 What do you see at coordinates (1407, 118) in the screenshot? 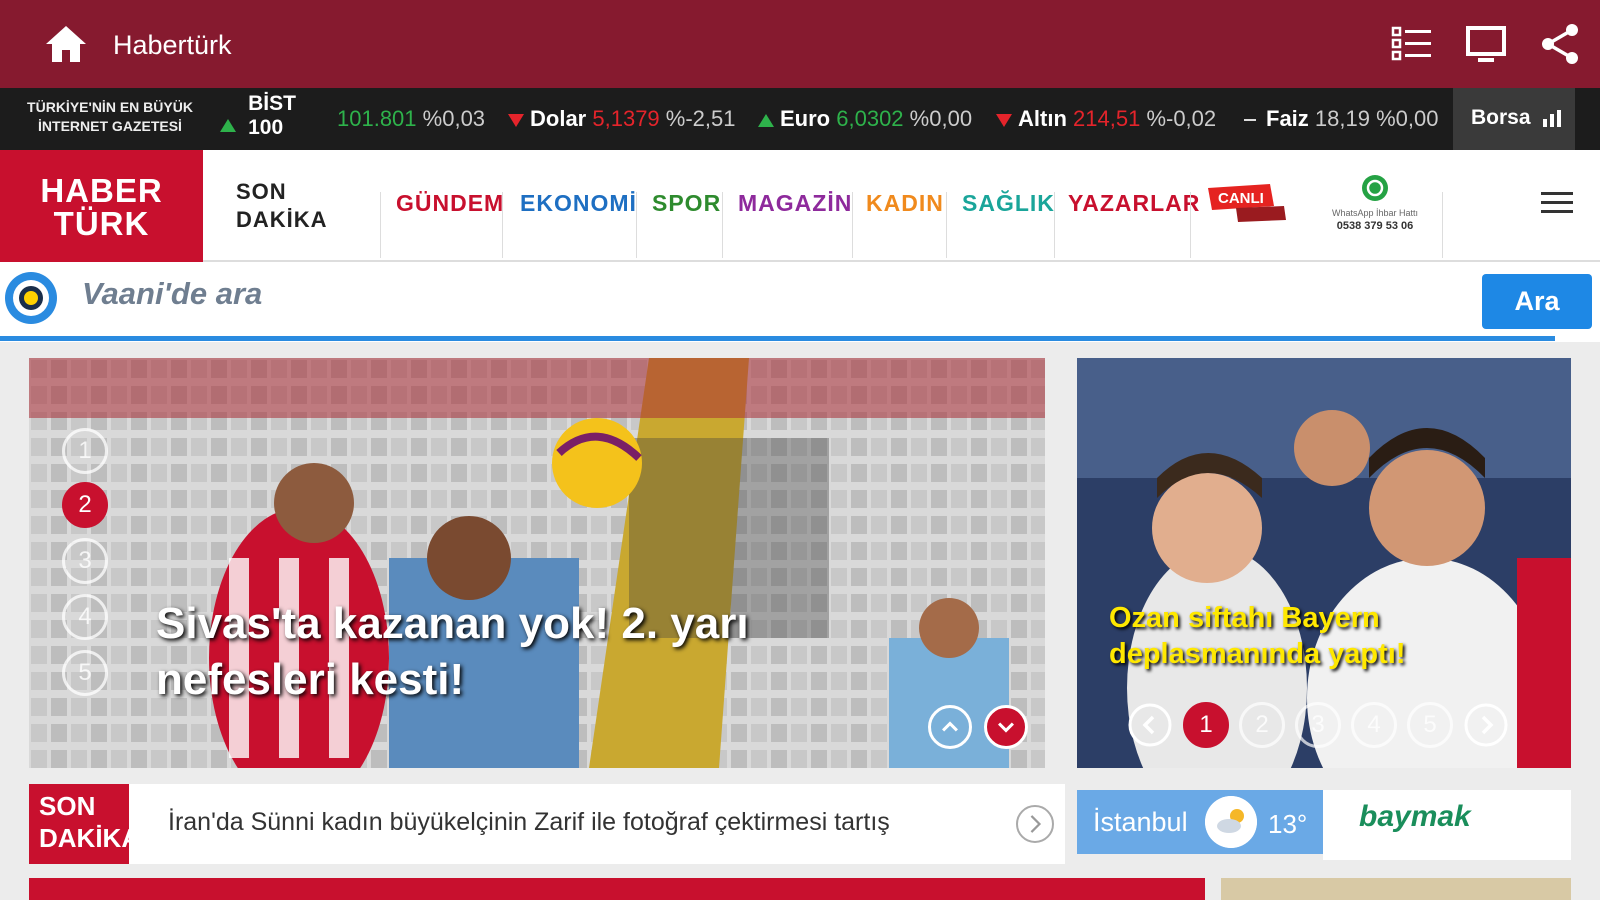
I see `faiz-change: %0,00` at bounding box center [1407, 118].